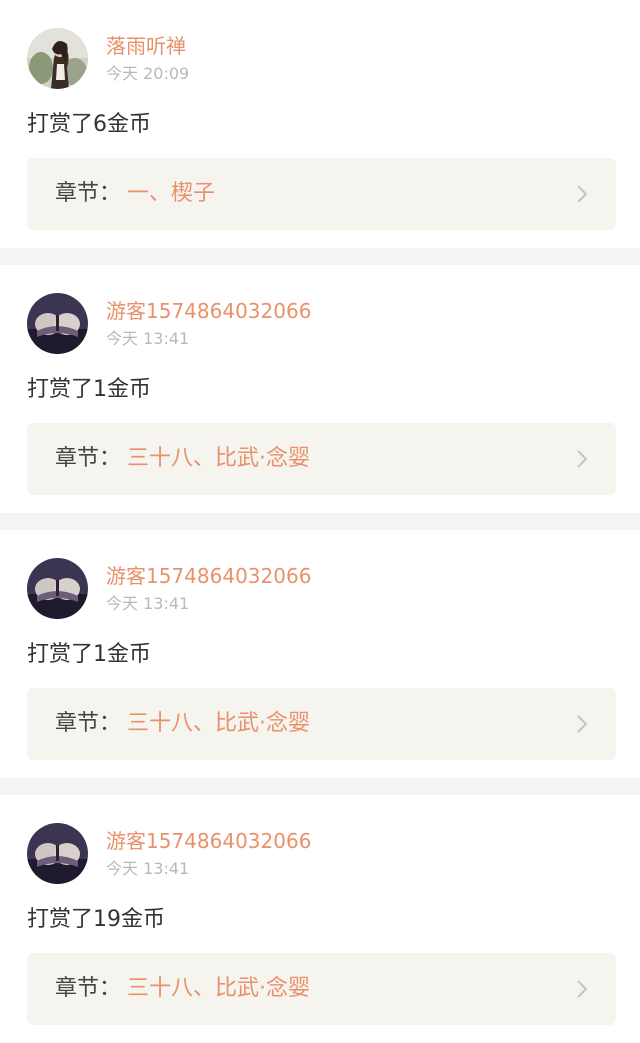  I want to click on photo-avatar-icon, so click(57, 58).